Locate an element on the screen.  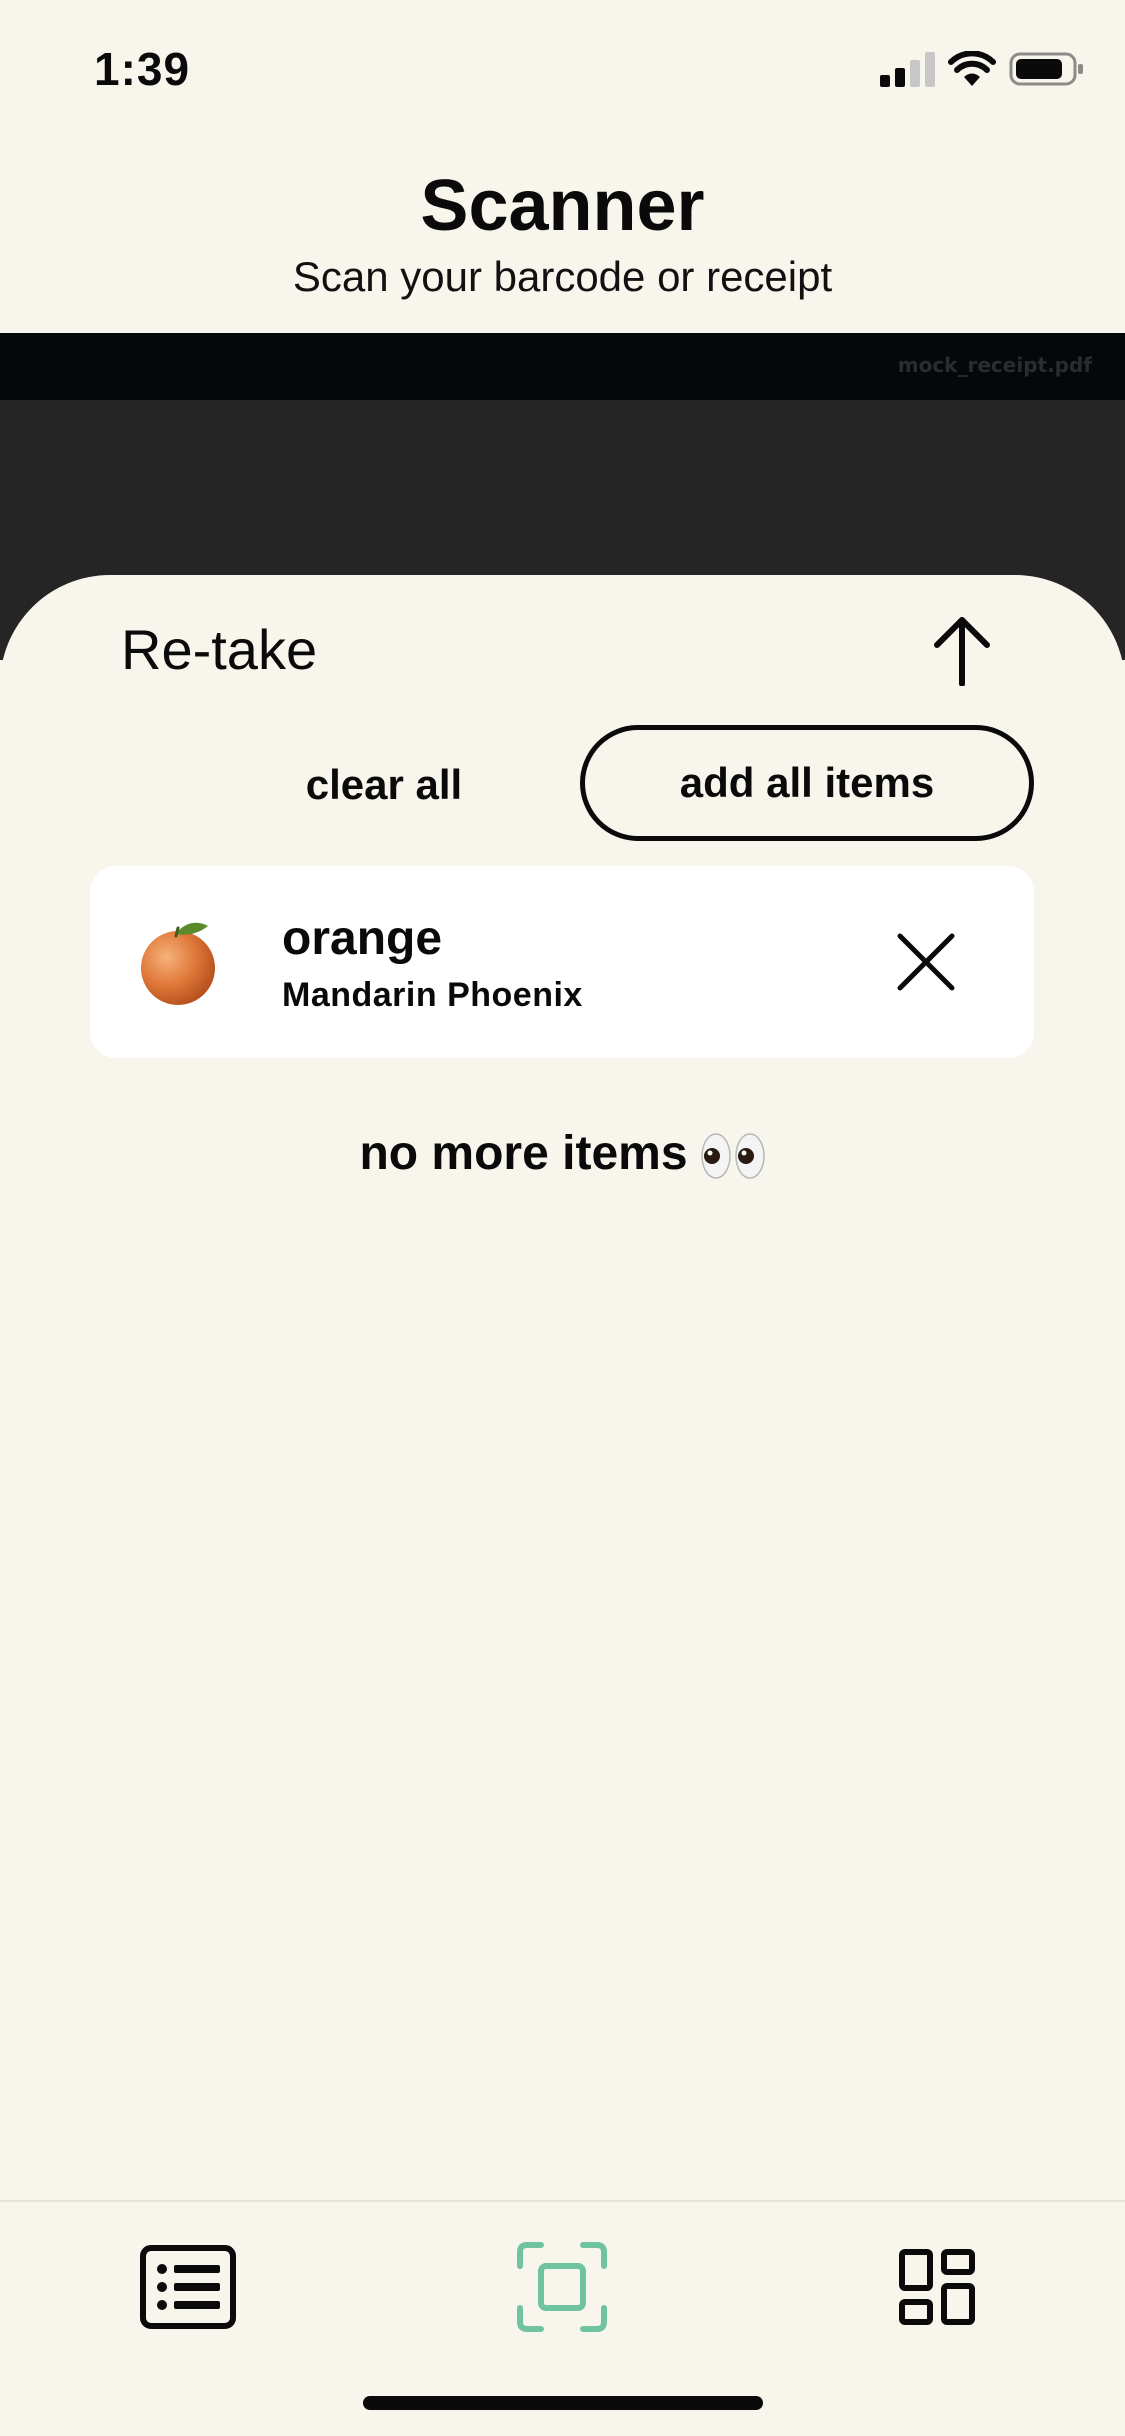
status-bar: 1:39 is located at coordinates (562, 65).